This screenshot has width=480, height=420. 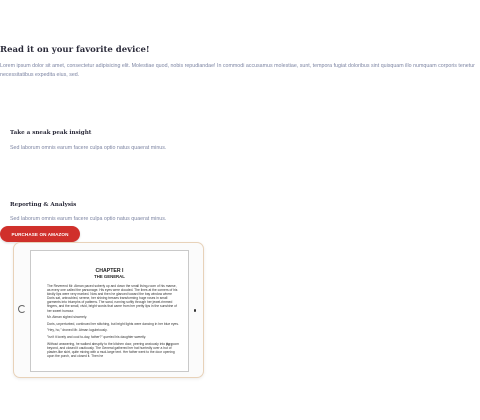 What do you see at coordinates (75, 50) in the screenshot?
I see `section-headline: Read it on your favorite device!` at bounding box center [75, 50].